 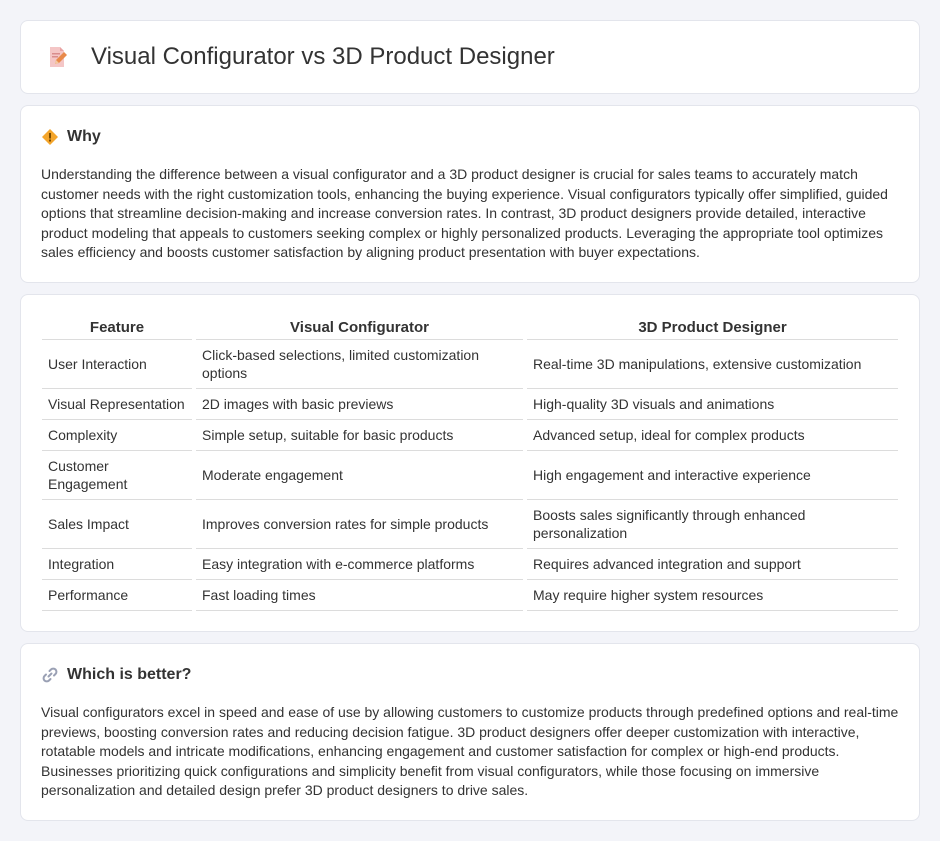 I want to click on table-cell-3d-product-designer: High-quality 3D visuals and animations, so click(x=712, y=404).